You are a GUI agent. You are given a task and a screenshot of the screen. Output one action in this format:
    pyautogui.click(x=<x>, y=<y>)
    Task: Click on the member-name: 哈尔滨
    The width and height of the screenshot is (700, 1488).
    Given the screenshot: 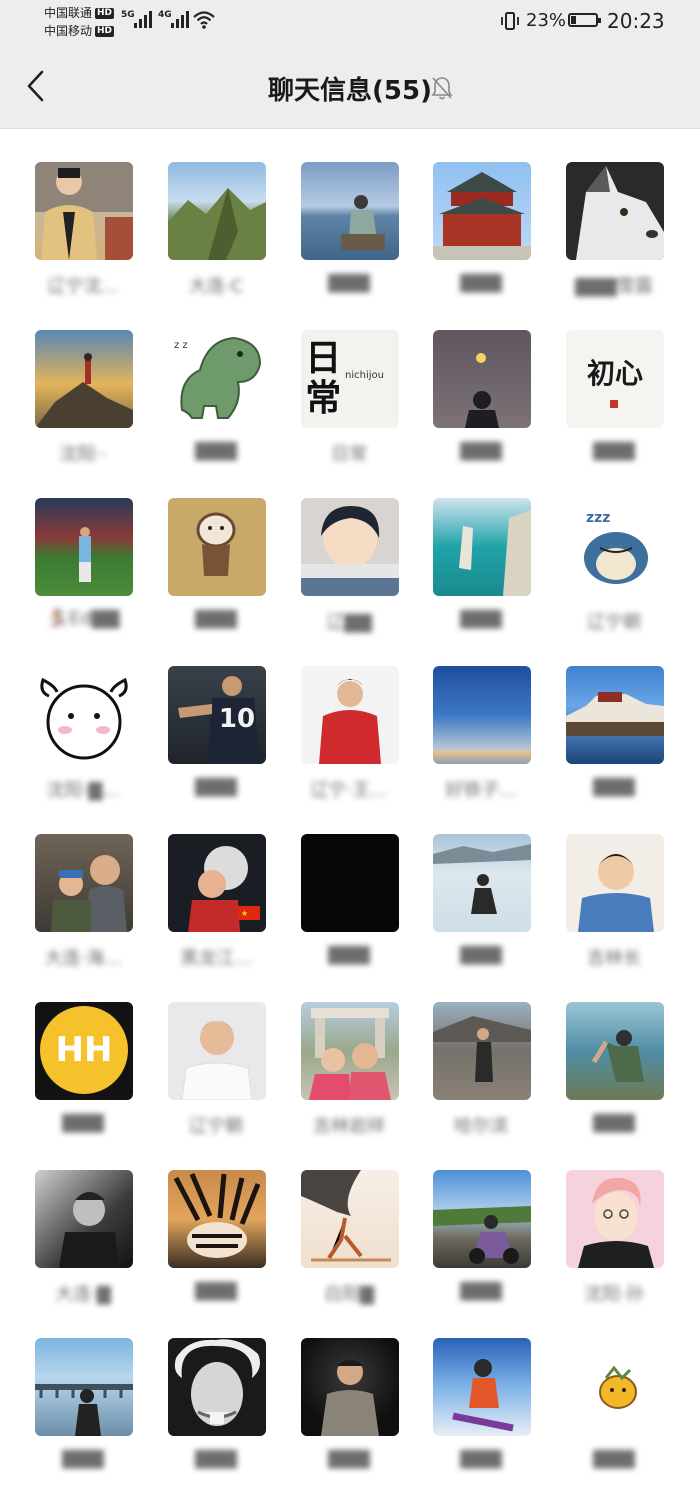 What is the action you would take?
    pyautogui.click(x=481, y=1126)
    